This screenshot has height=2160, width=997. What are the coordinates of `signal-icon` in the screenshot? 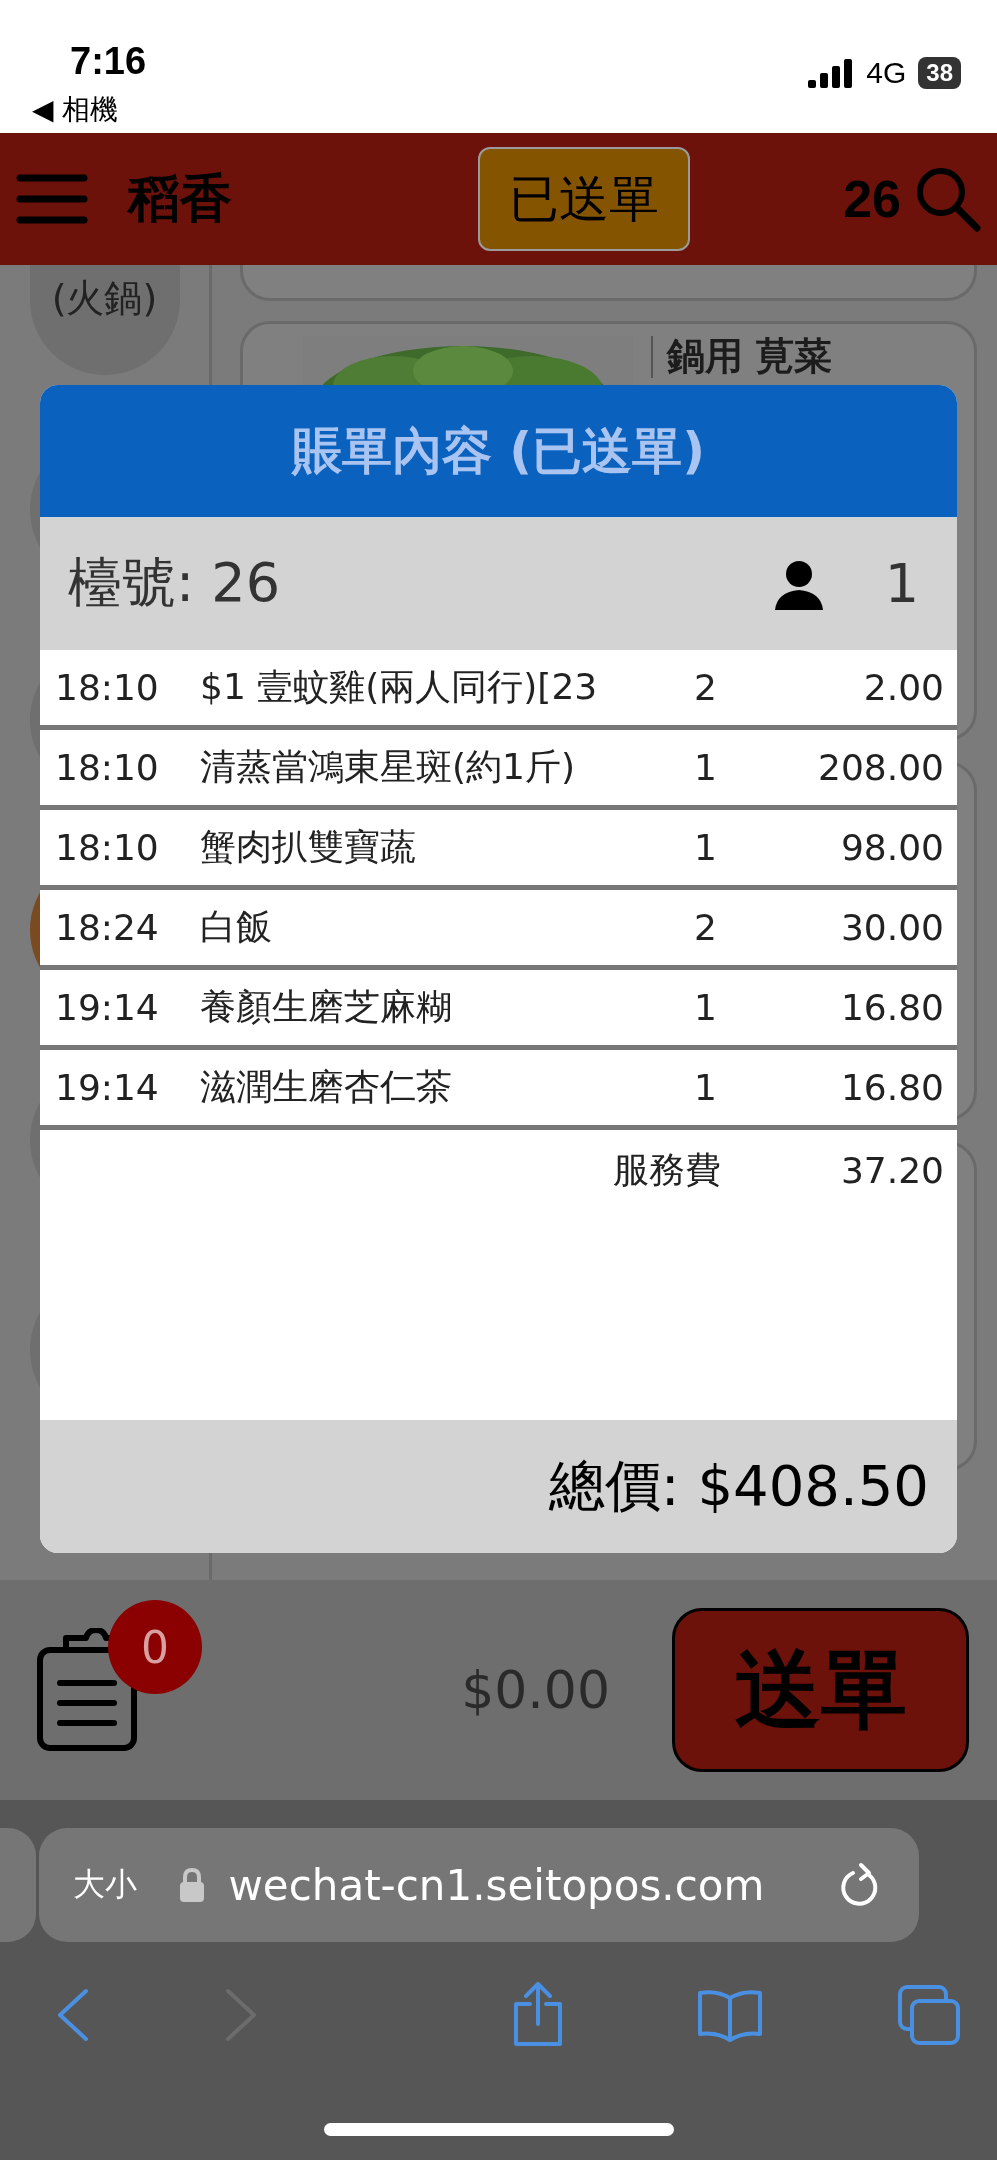 It's located at (831, 73).